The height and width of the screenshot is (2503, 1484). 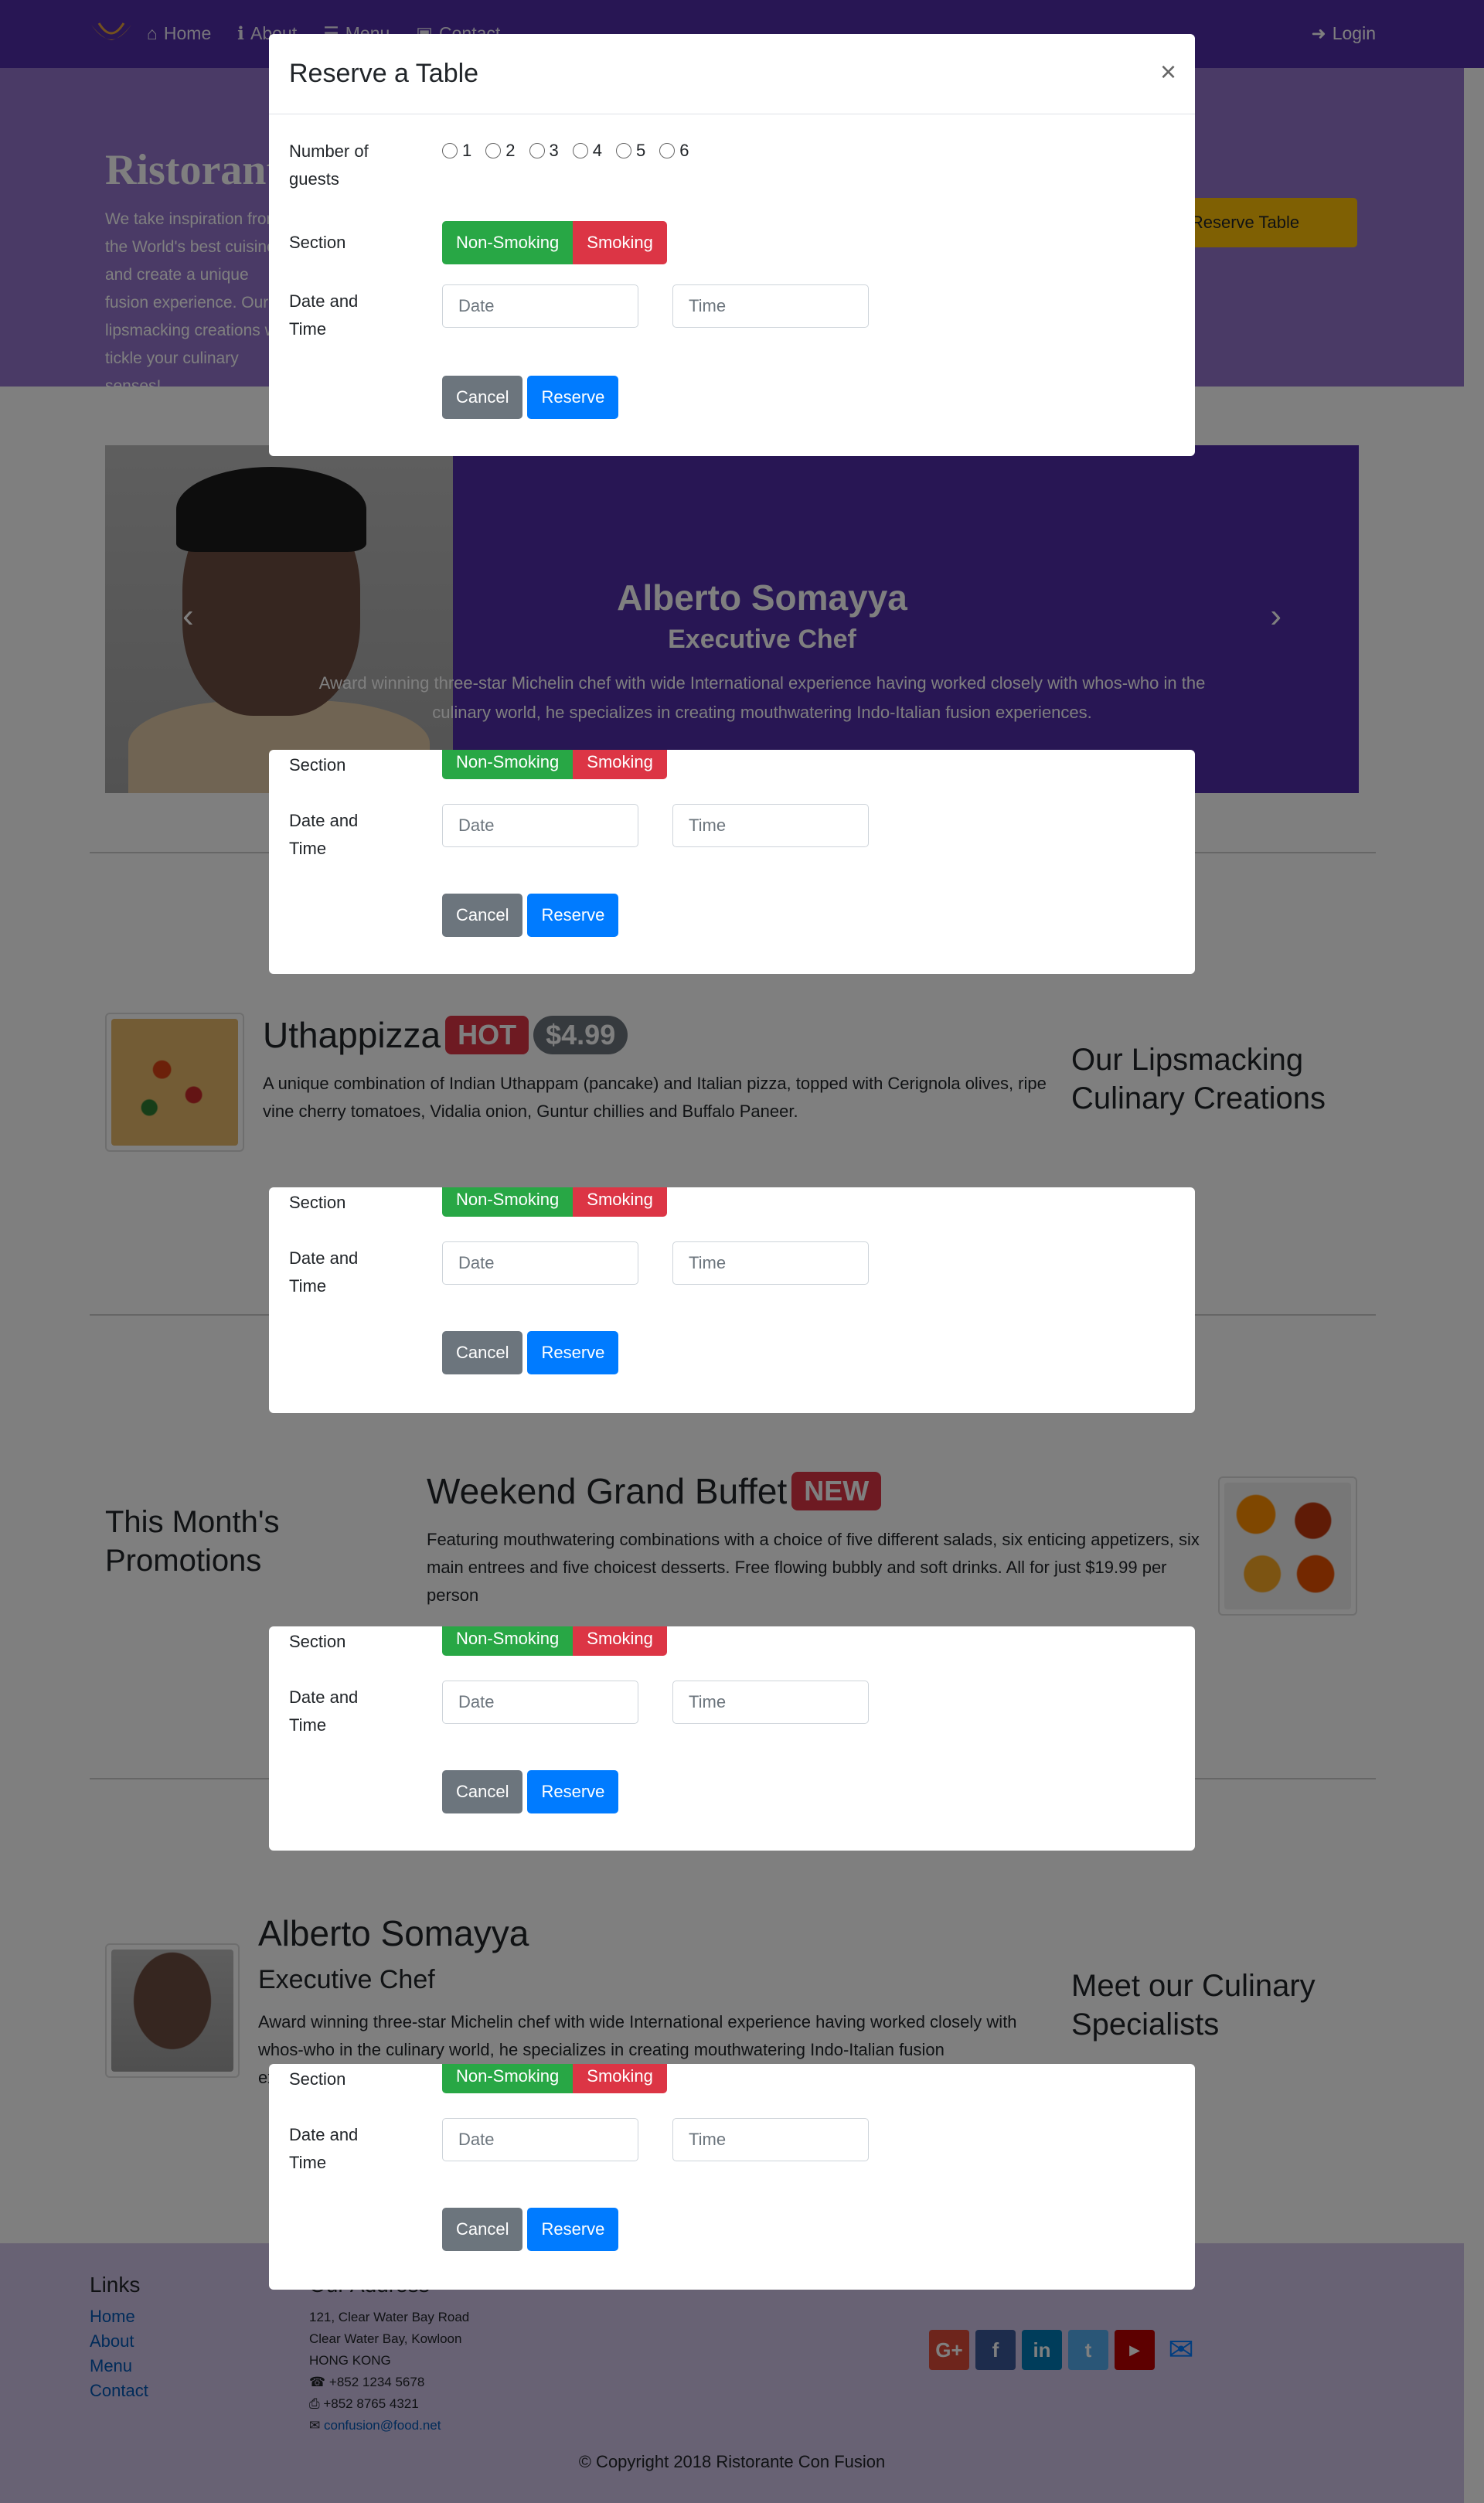 What do you see at coordinates (544, 151) in the screenshot?
I see `guest-option-3: 3` at bounding box center [544, 151].